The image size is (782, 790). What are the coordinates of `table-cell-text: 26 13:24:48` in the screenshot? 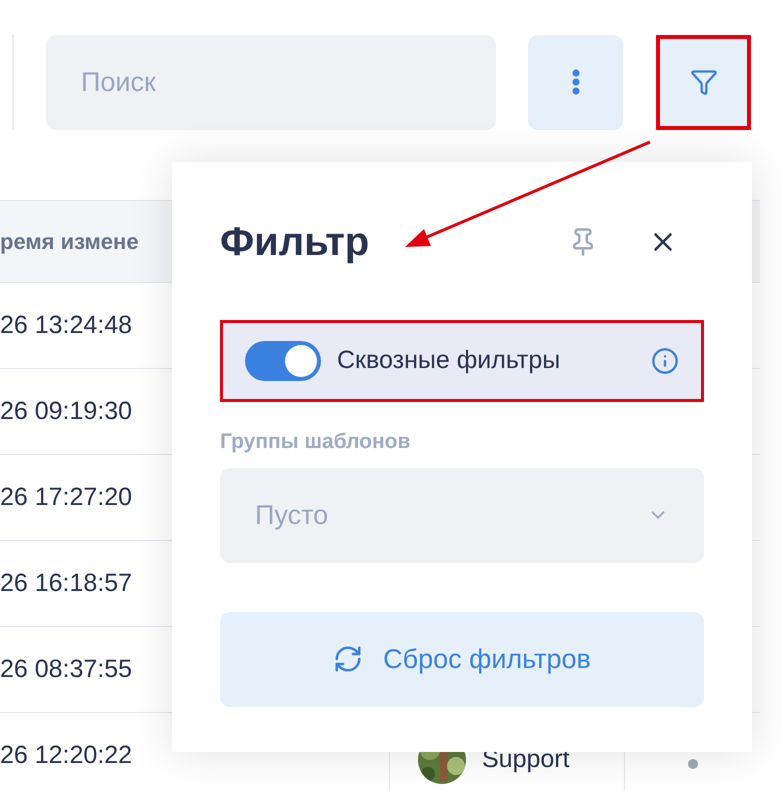 It's located at (66, 325).